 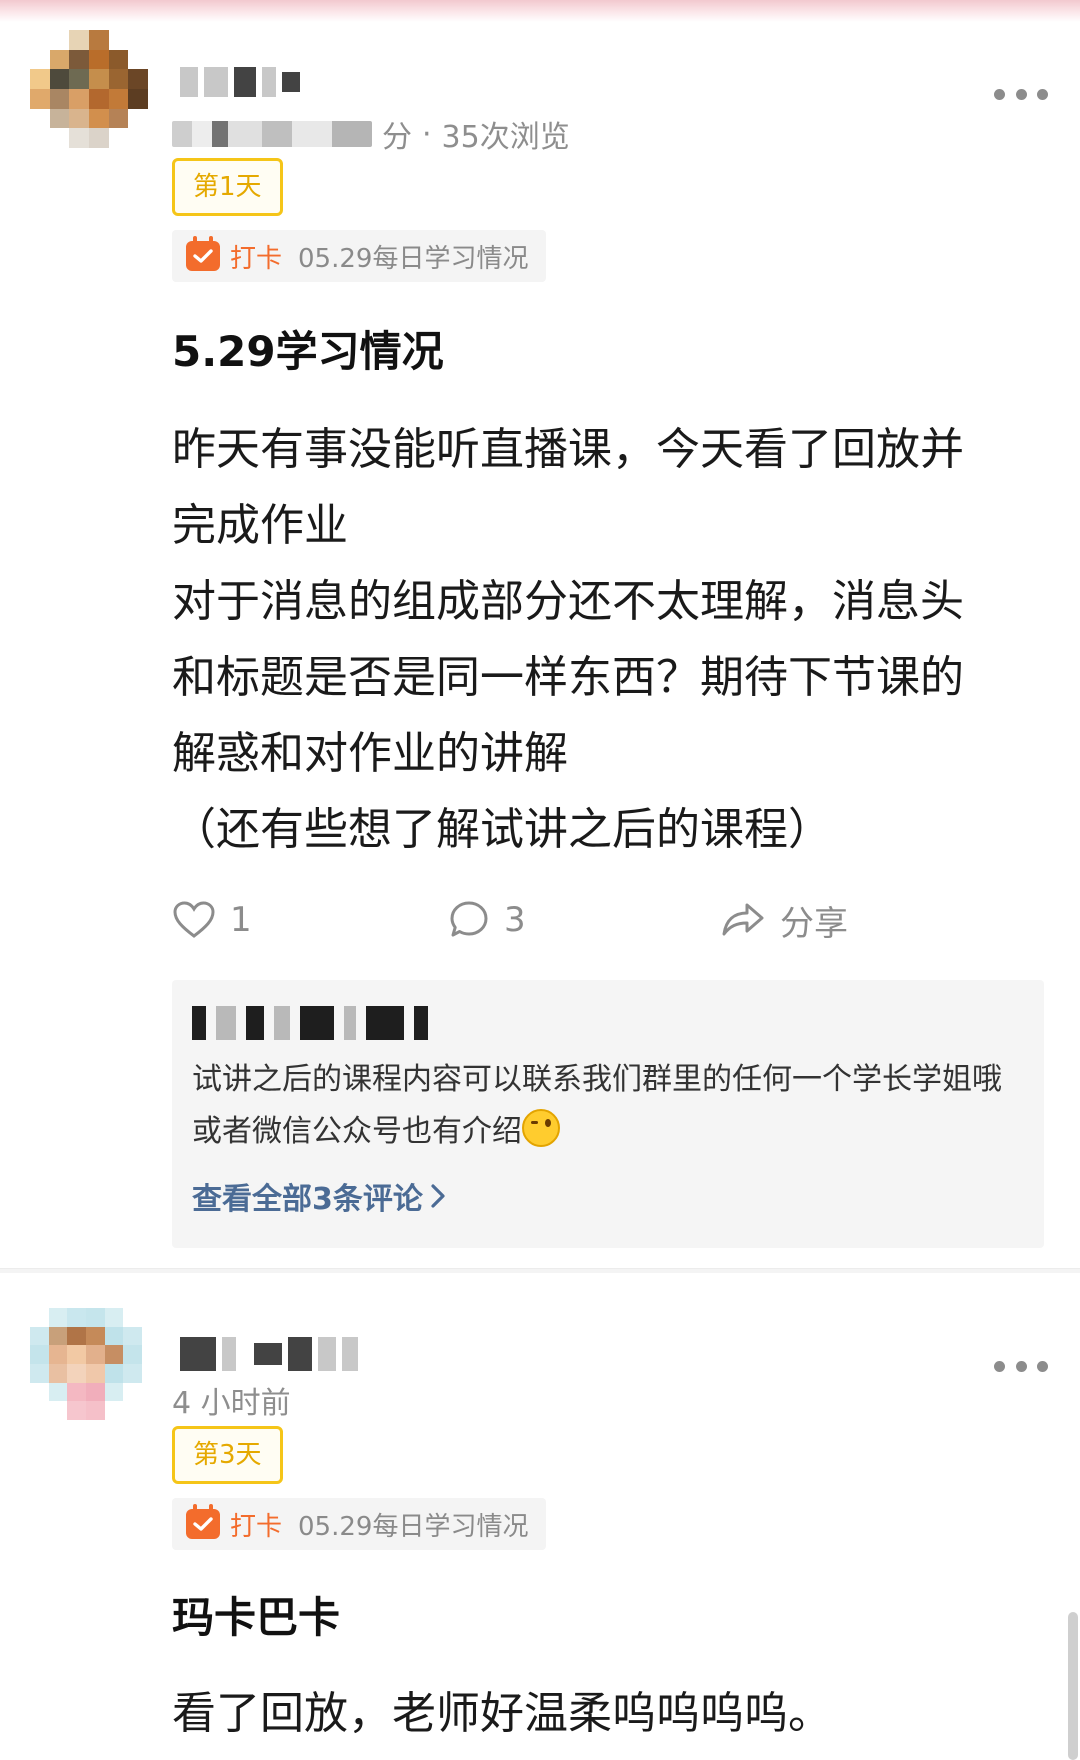 What do you see at coordinates (227, 1455) in the screenshot?
I see `day-badge: 第3天` at bounding box center [227, 1455].